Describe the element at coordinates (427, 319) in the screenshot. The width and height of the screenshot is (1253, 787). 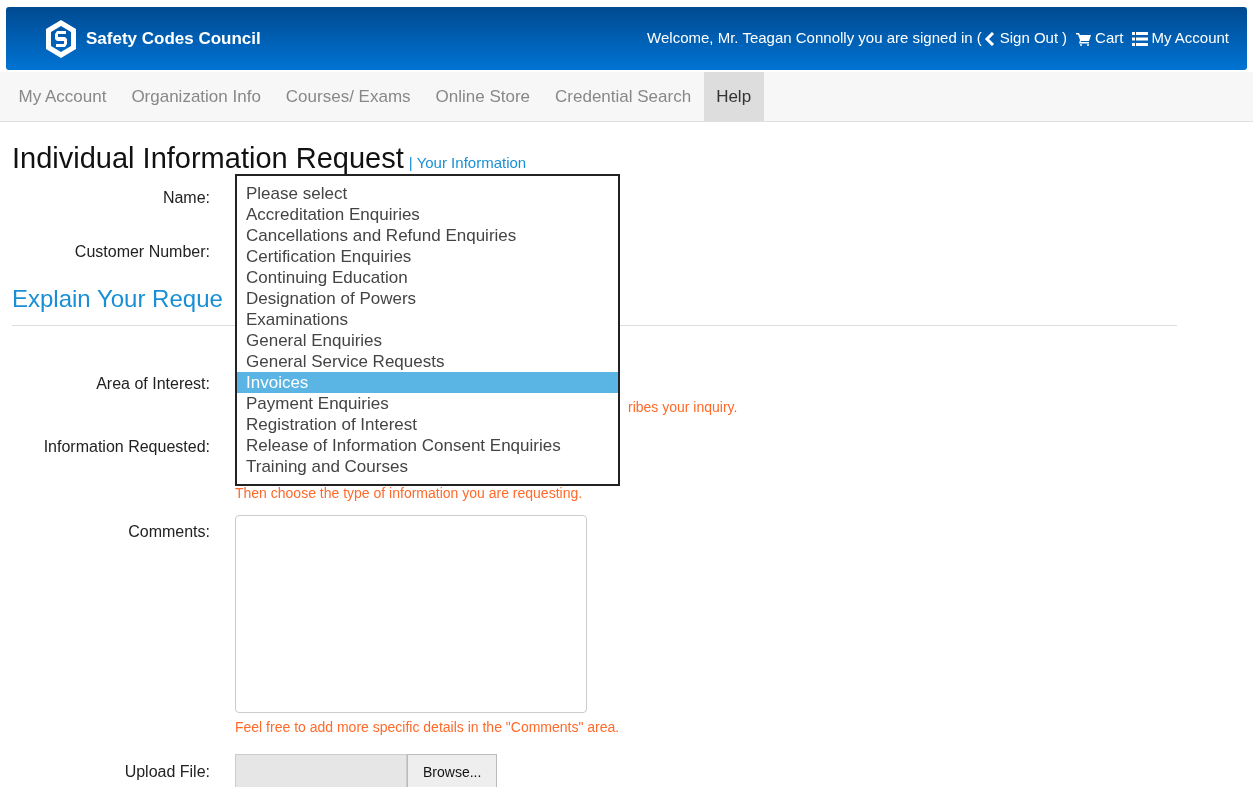
I see `dropdown-option: Examinations` at that location.